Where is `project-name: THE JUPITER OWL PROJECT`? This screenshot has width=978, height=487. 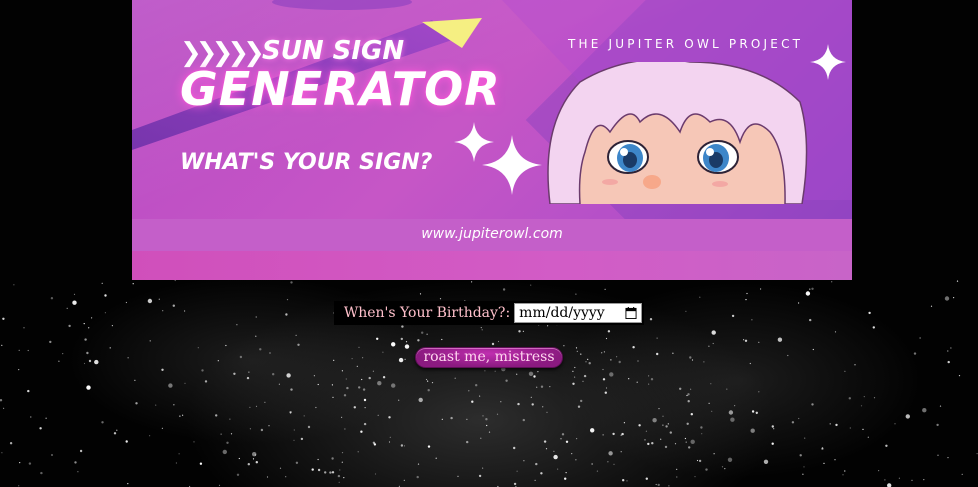
project-name: THE JUPITER OWL PROJECT is located at coordinates (686, 44).